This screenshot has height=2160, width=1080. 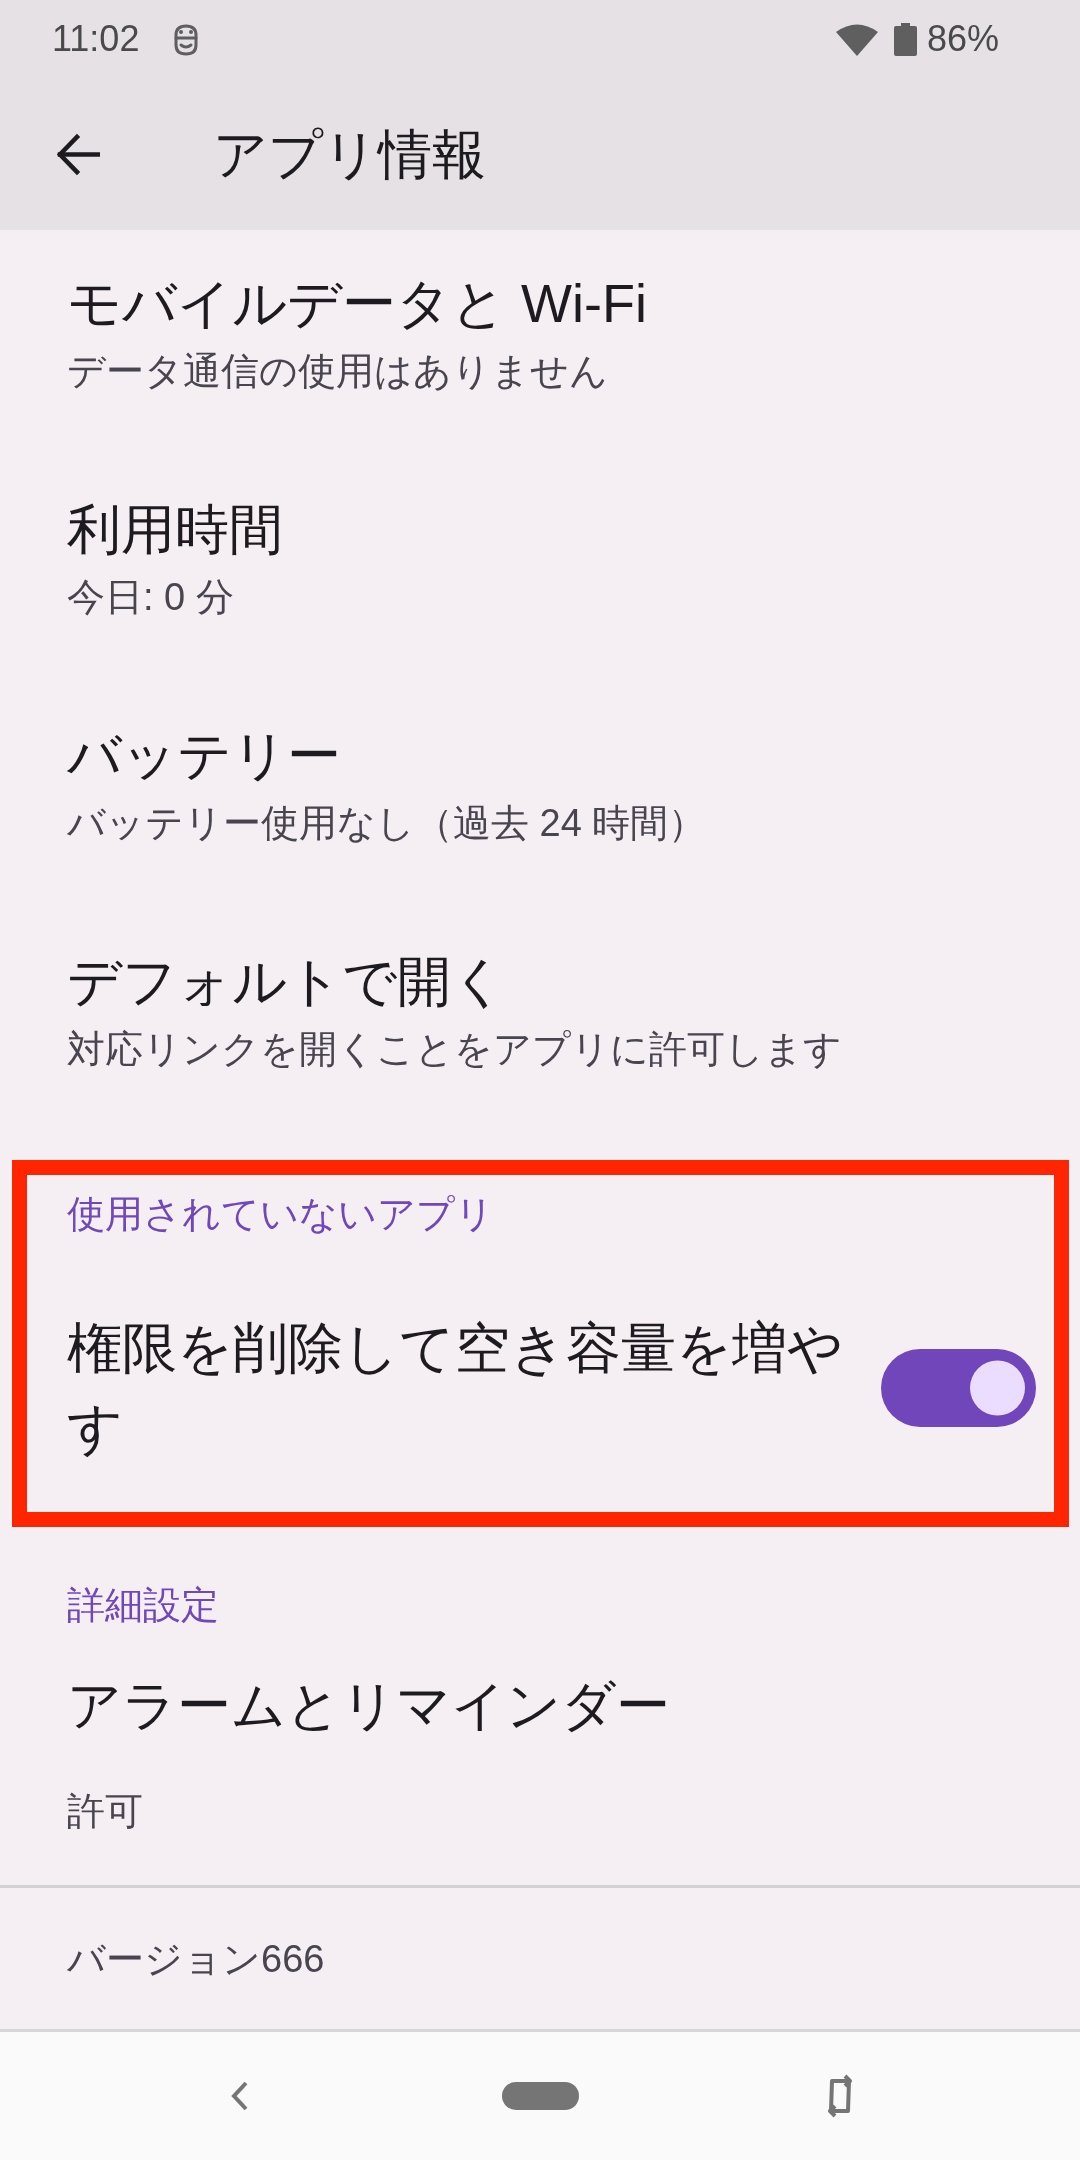 I want to click on robot-head-icon, so click(x=186, y=39).